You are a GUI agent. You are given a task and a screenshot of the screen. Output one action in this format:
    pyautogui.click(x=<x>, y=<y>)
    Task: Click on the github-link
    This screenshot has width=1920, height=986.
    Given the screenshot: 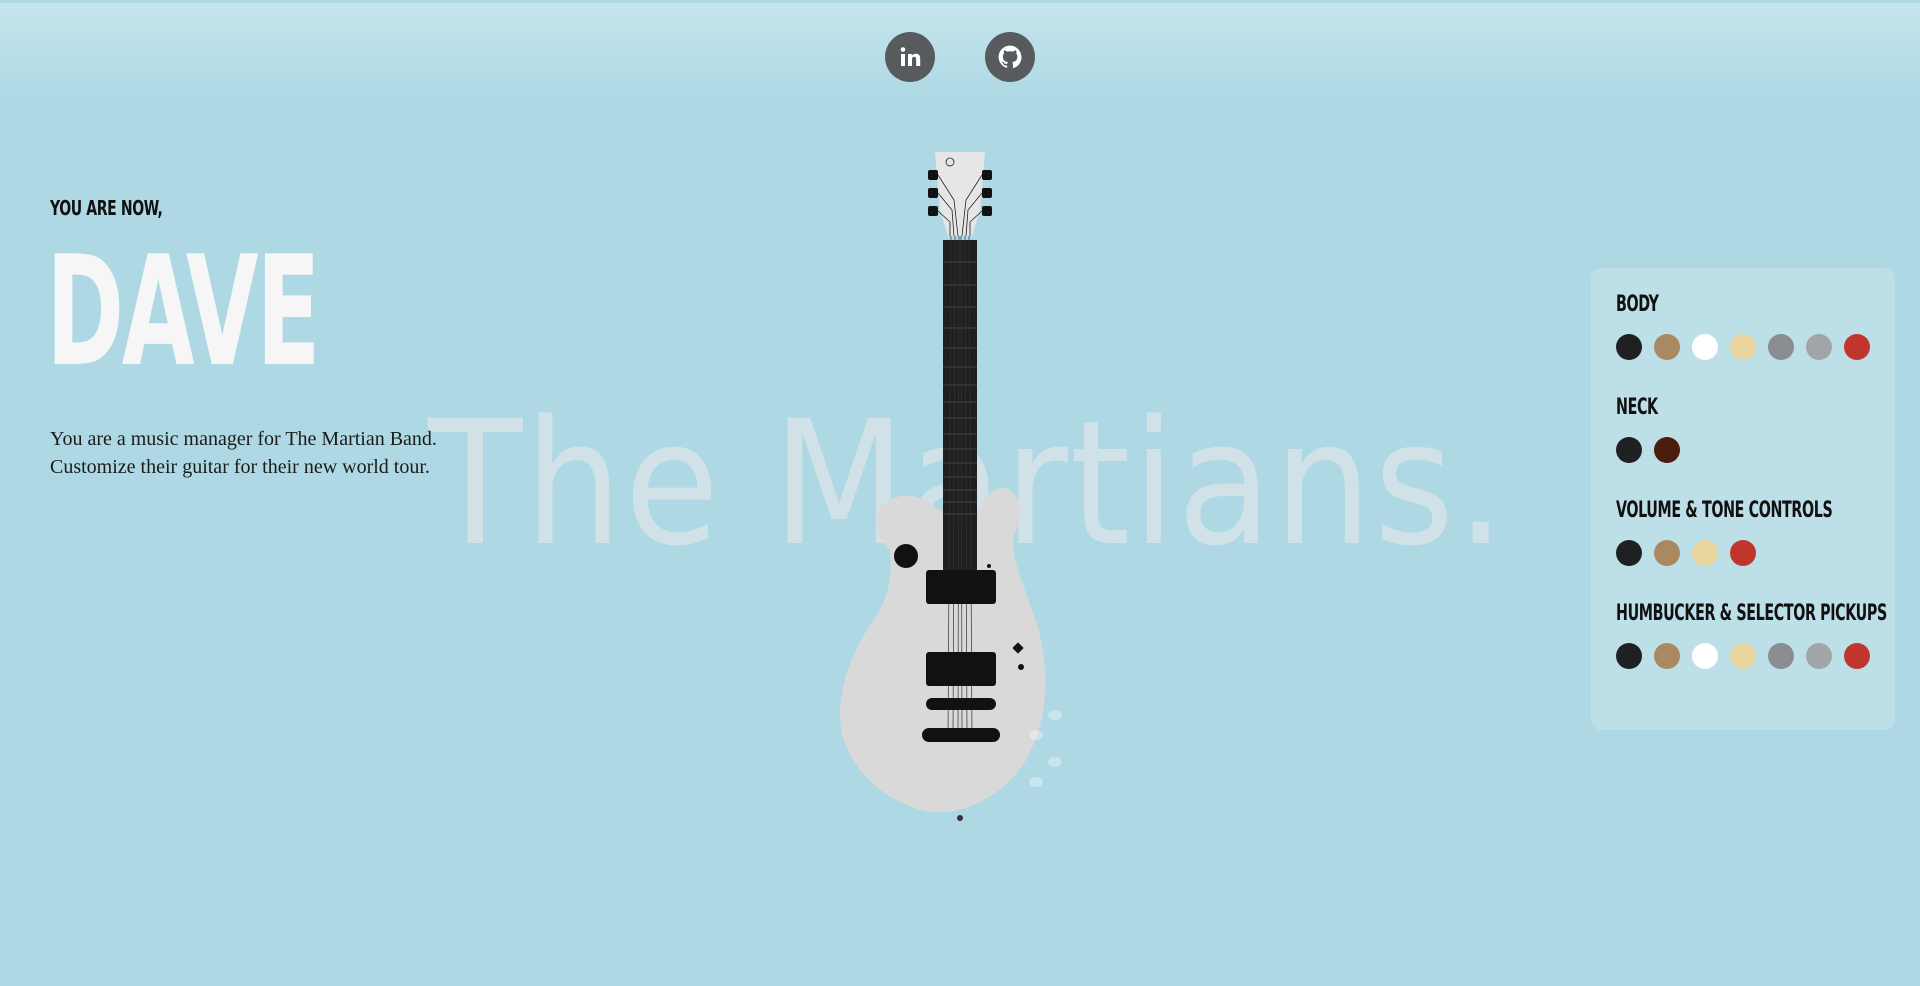 What is the action you would take?
    pyautogui.click(x=1010, y=57)
    